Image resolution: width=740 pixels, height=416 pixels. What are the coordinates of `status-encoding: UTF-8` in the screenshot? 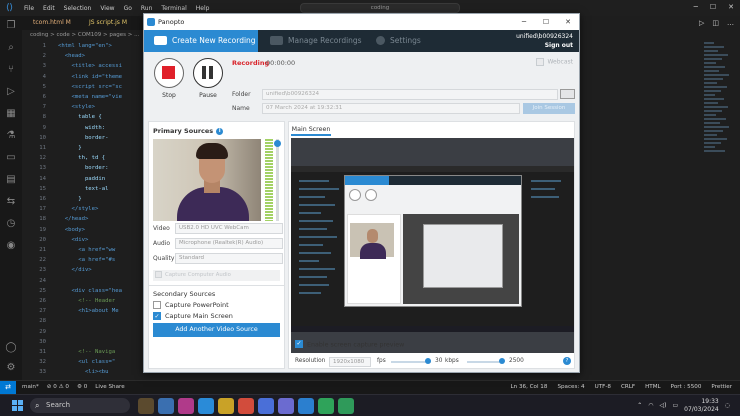 It's located at (603, 387).